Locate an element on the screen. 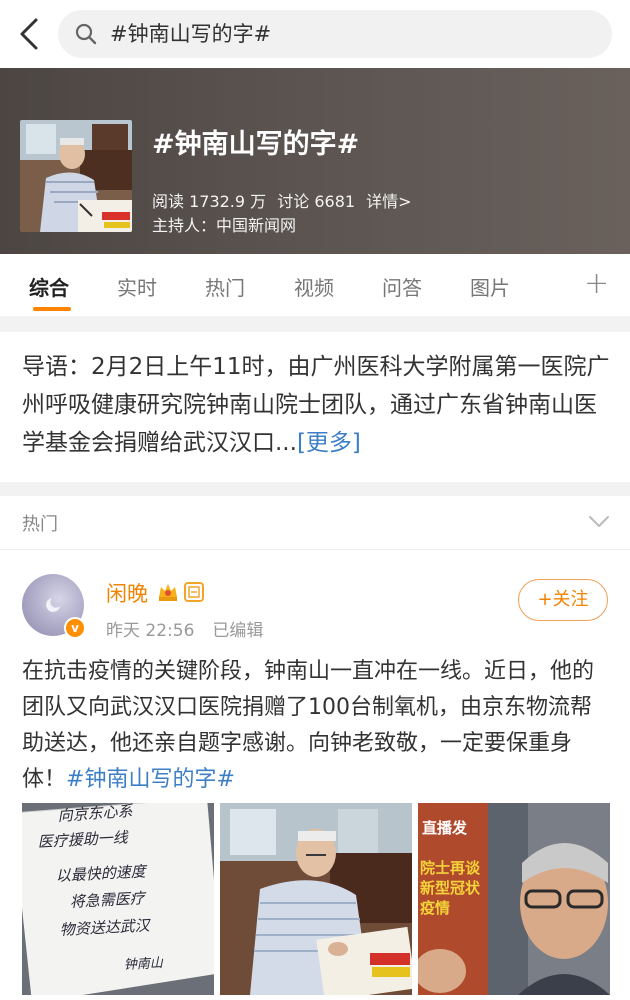 Image resolution: width=630 pixels, height=1000 pixels. photo-calligraphy: 向京东心系 医疗援助一线 以最快的速度 将急需医疗 物资送达武汉 钟南山 is located at coordinates (118, 899).